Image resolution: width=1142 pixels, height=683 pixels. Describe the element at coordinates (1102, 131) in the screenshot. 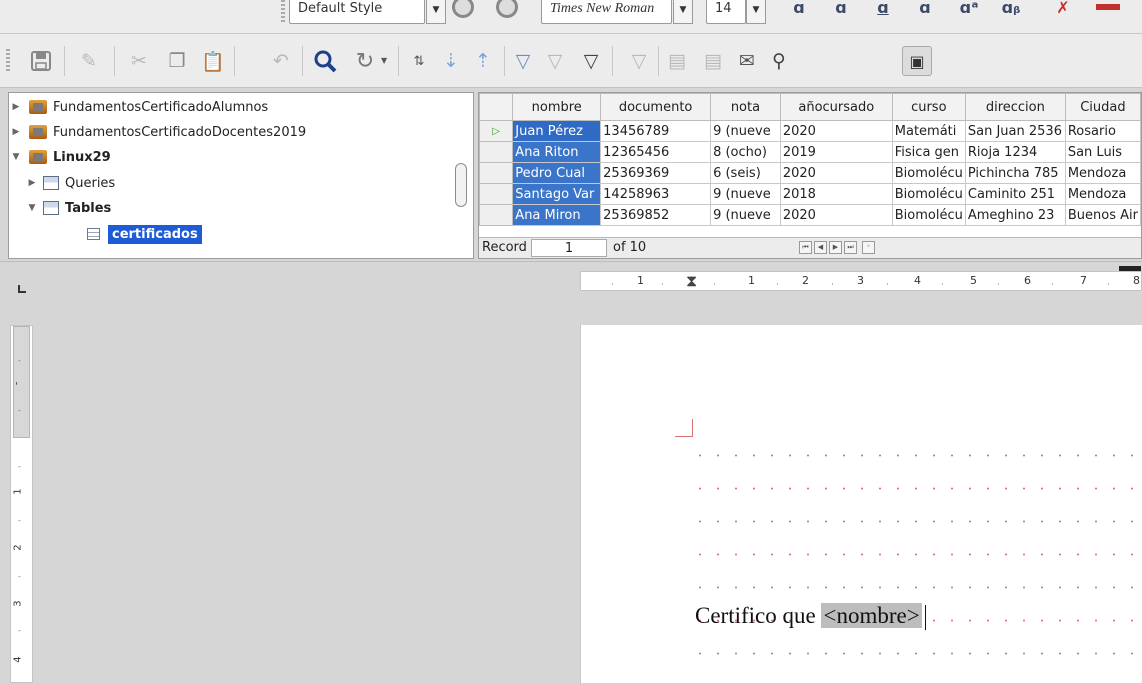

I see `table-cell: Rosario` at that location.